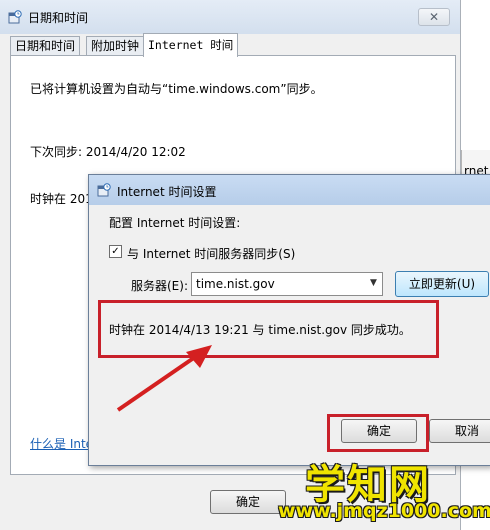 The width and height of the screenshot is (490, 530). Describe the element at coordinates (191, 45) in the screenshot. I see `tab-internet-time: Internet 时间` at that location.